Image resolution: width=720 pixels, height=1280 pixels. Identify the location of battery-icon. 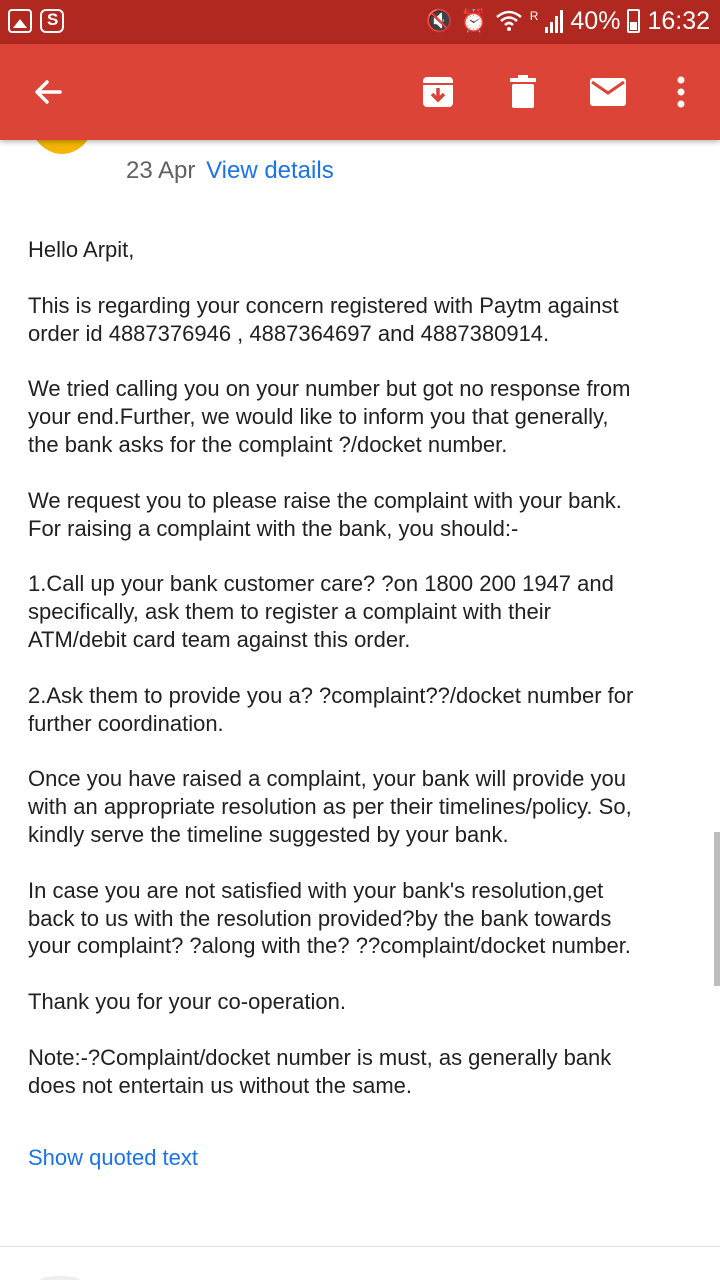
(634, 21).